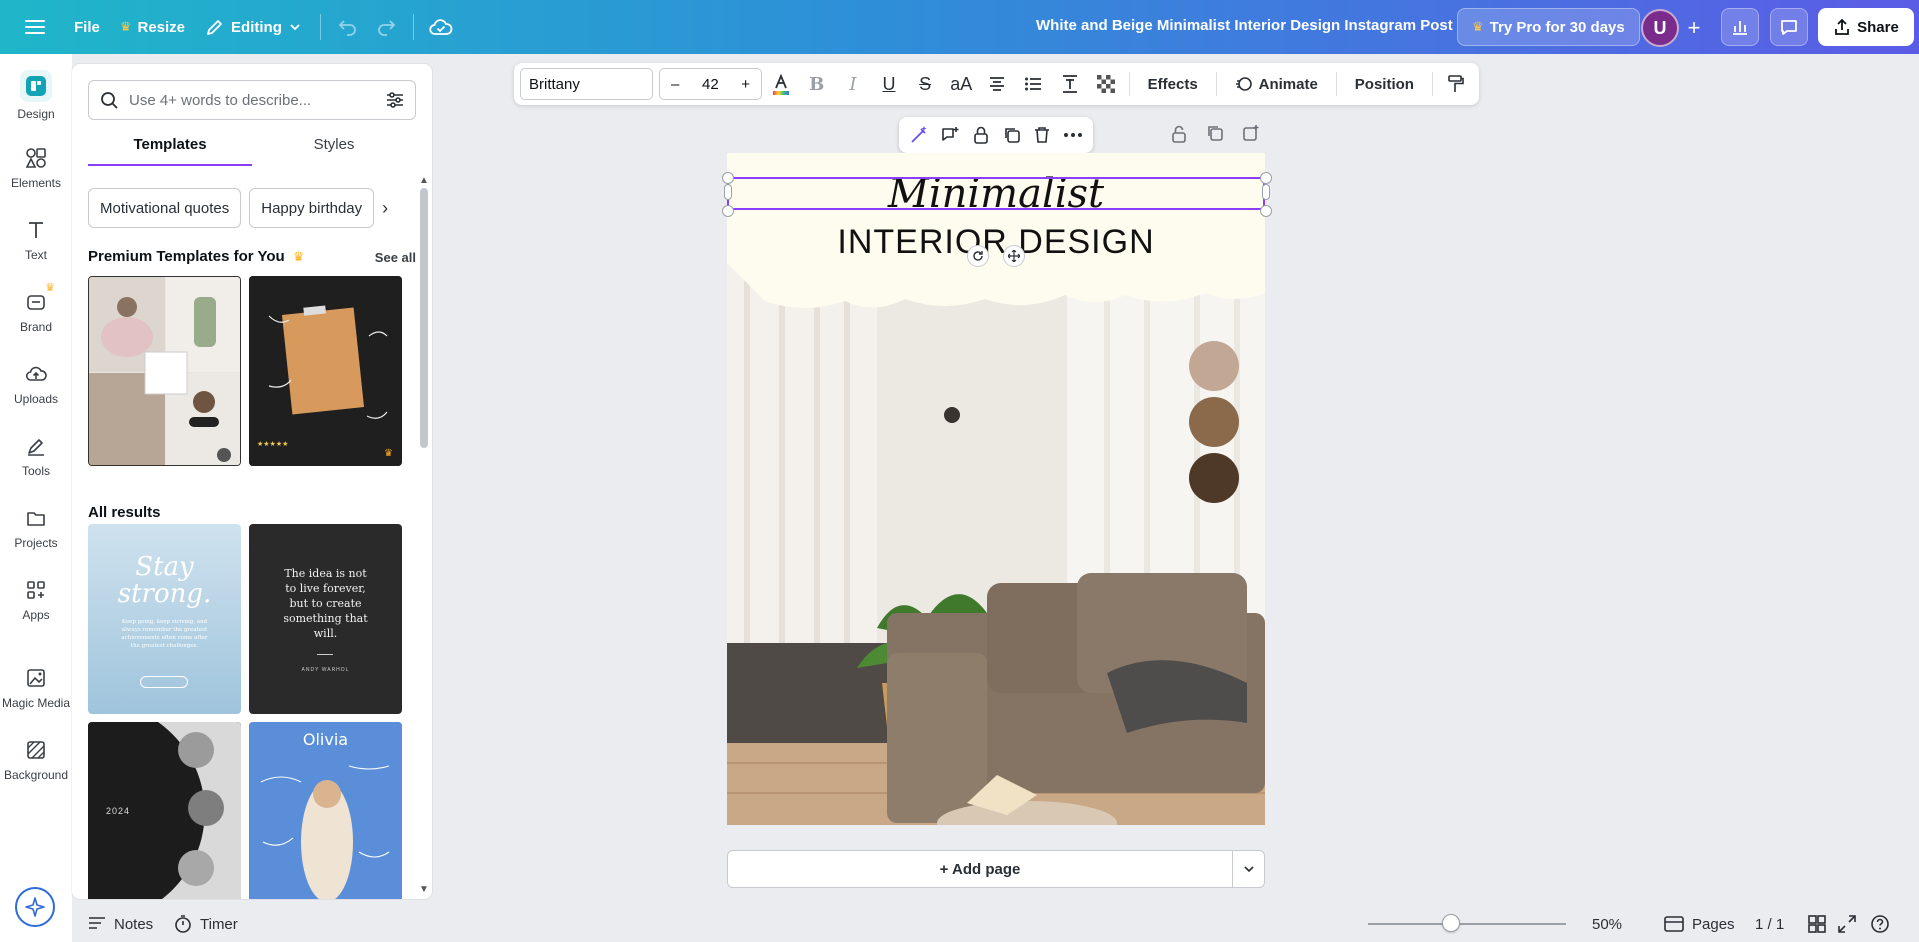 This screenshot has height=942, width=1919. I want to click on bold-button: B, so click(817, 84).